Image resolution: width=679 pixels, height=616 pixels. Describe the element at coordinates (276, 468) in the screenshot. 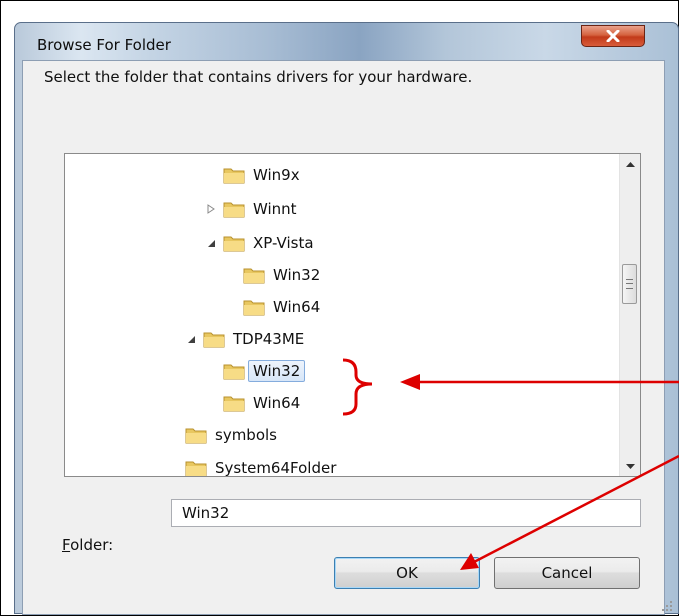

I see `tree-item-label: System64Folder` at that location.